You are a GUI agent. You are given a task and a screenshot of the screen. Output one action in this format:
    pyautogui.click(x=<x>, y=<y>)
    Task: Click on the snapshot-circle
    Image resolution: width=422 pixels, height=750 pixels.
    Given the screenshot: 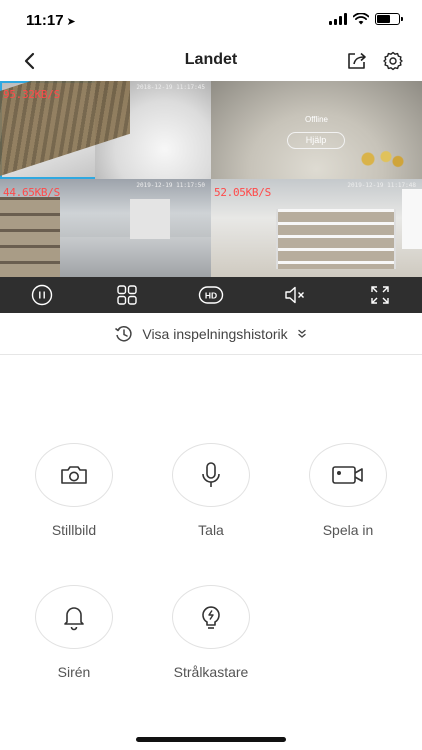 What is the action you would take?
    pyautogui.click(x=74, y=475)
    